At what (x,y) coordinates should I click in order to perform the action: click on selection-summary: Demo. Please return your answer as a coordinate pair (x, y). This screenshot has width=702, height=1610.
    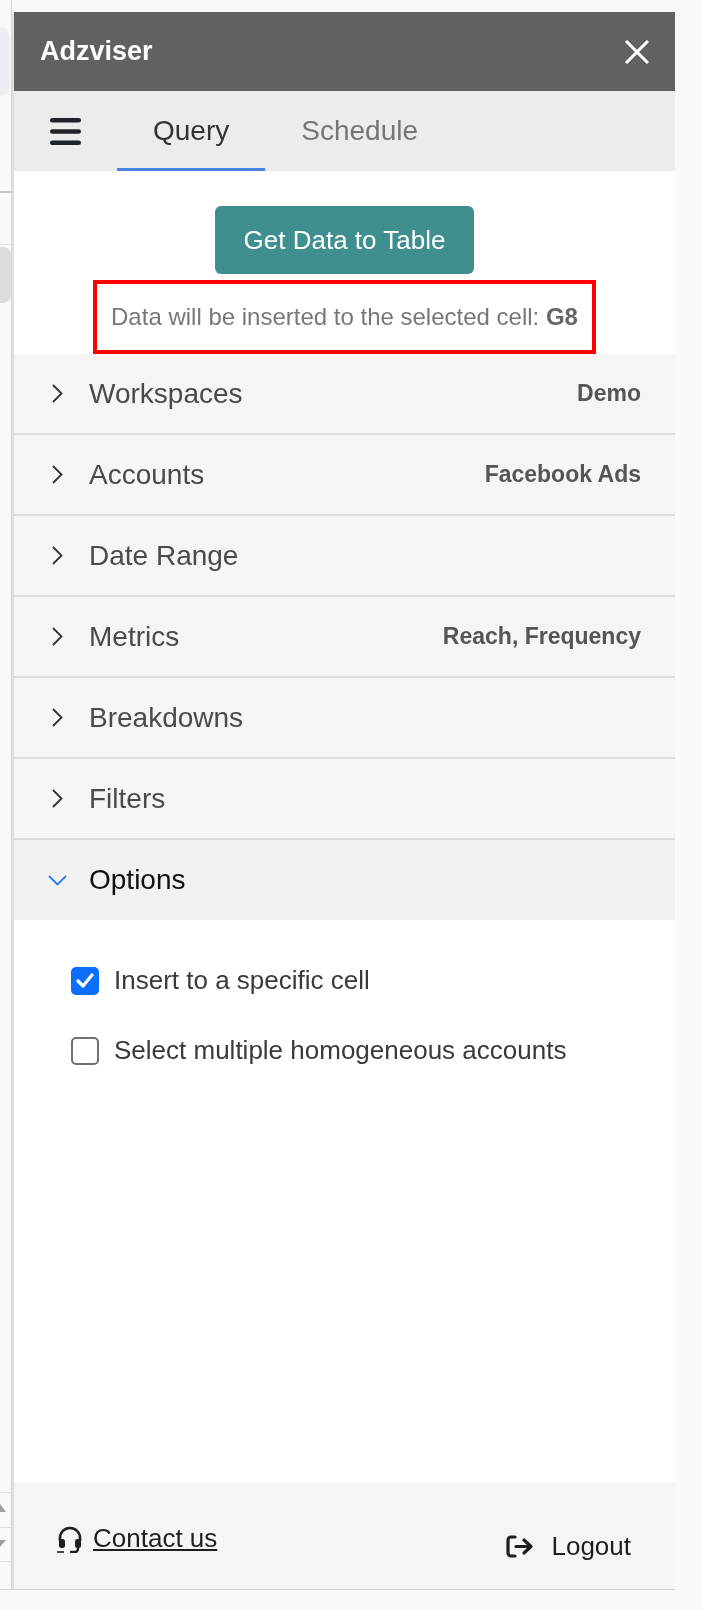
    Looking at the image, I should click on (609, 394).